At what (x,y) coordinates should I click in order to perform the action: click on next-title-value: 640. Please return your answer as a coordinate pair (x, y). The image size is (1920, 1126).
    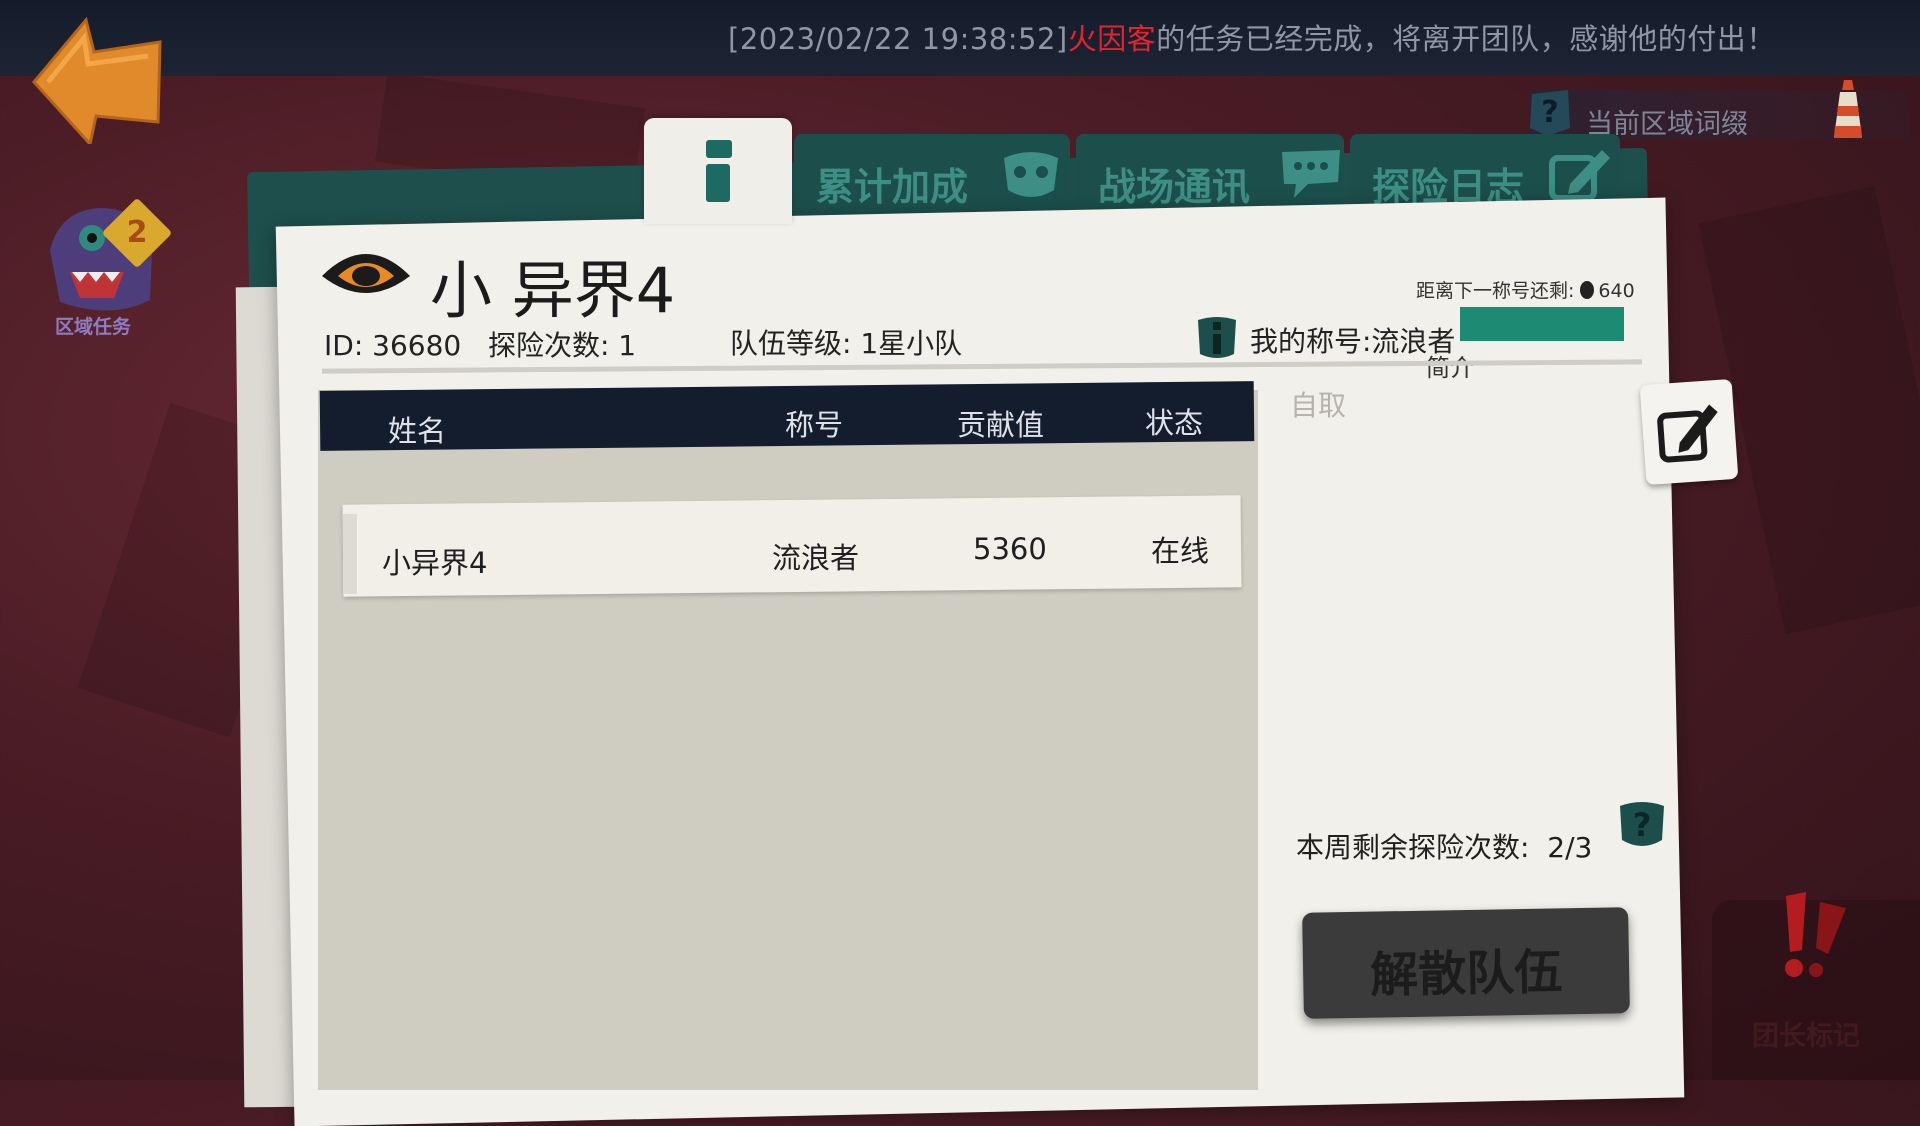
    Looking at the image, I should click on (1616, 291).